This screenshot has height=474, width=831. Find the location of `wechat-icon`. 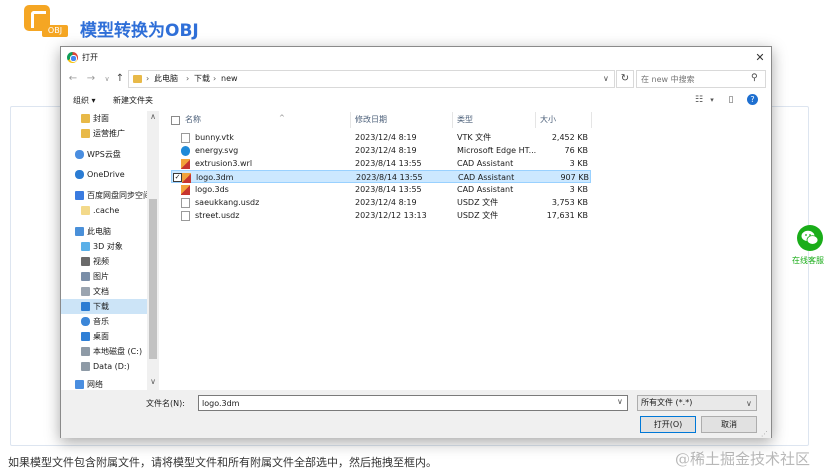

wechat-icon is located at coordinates (810, 237).